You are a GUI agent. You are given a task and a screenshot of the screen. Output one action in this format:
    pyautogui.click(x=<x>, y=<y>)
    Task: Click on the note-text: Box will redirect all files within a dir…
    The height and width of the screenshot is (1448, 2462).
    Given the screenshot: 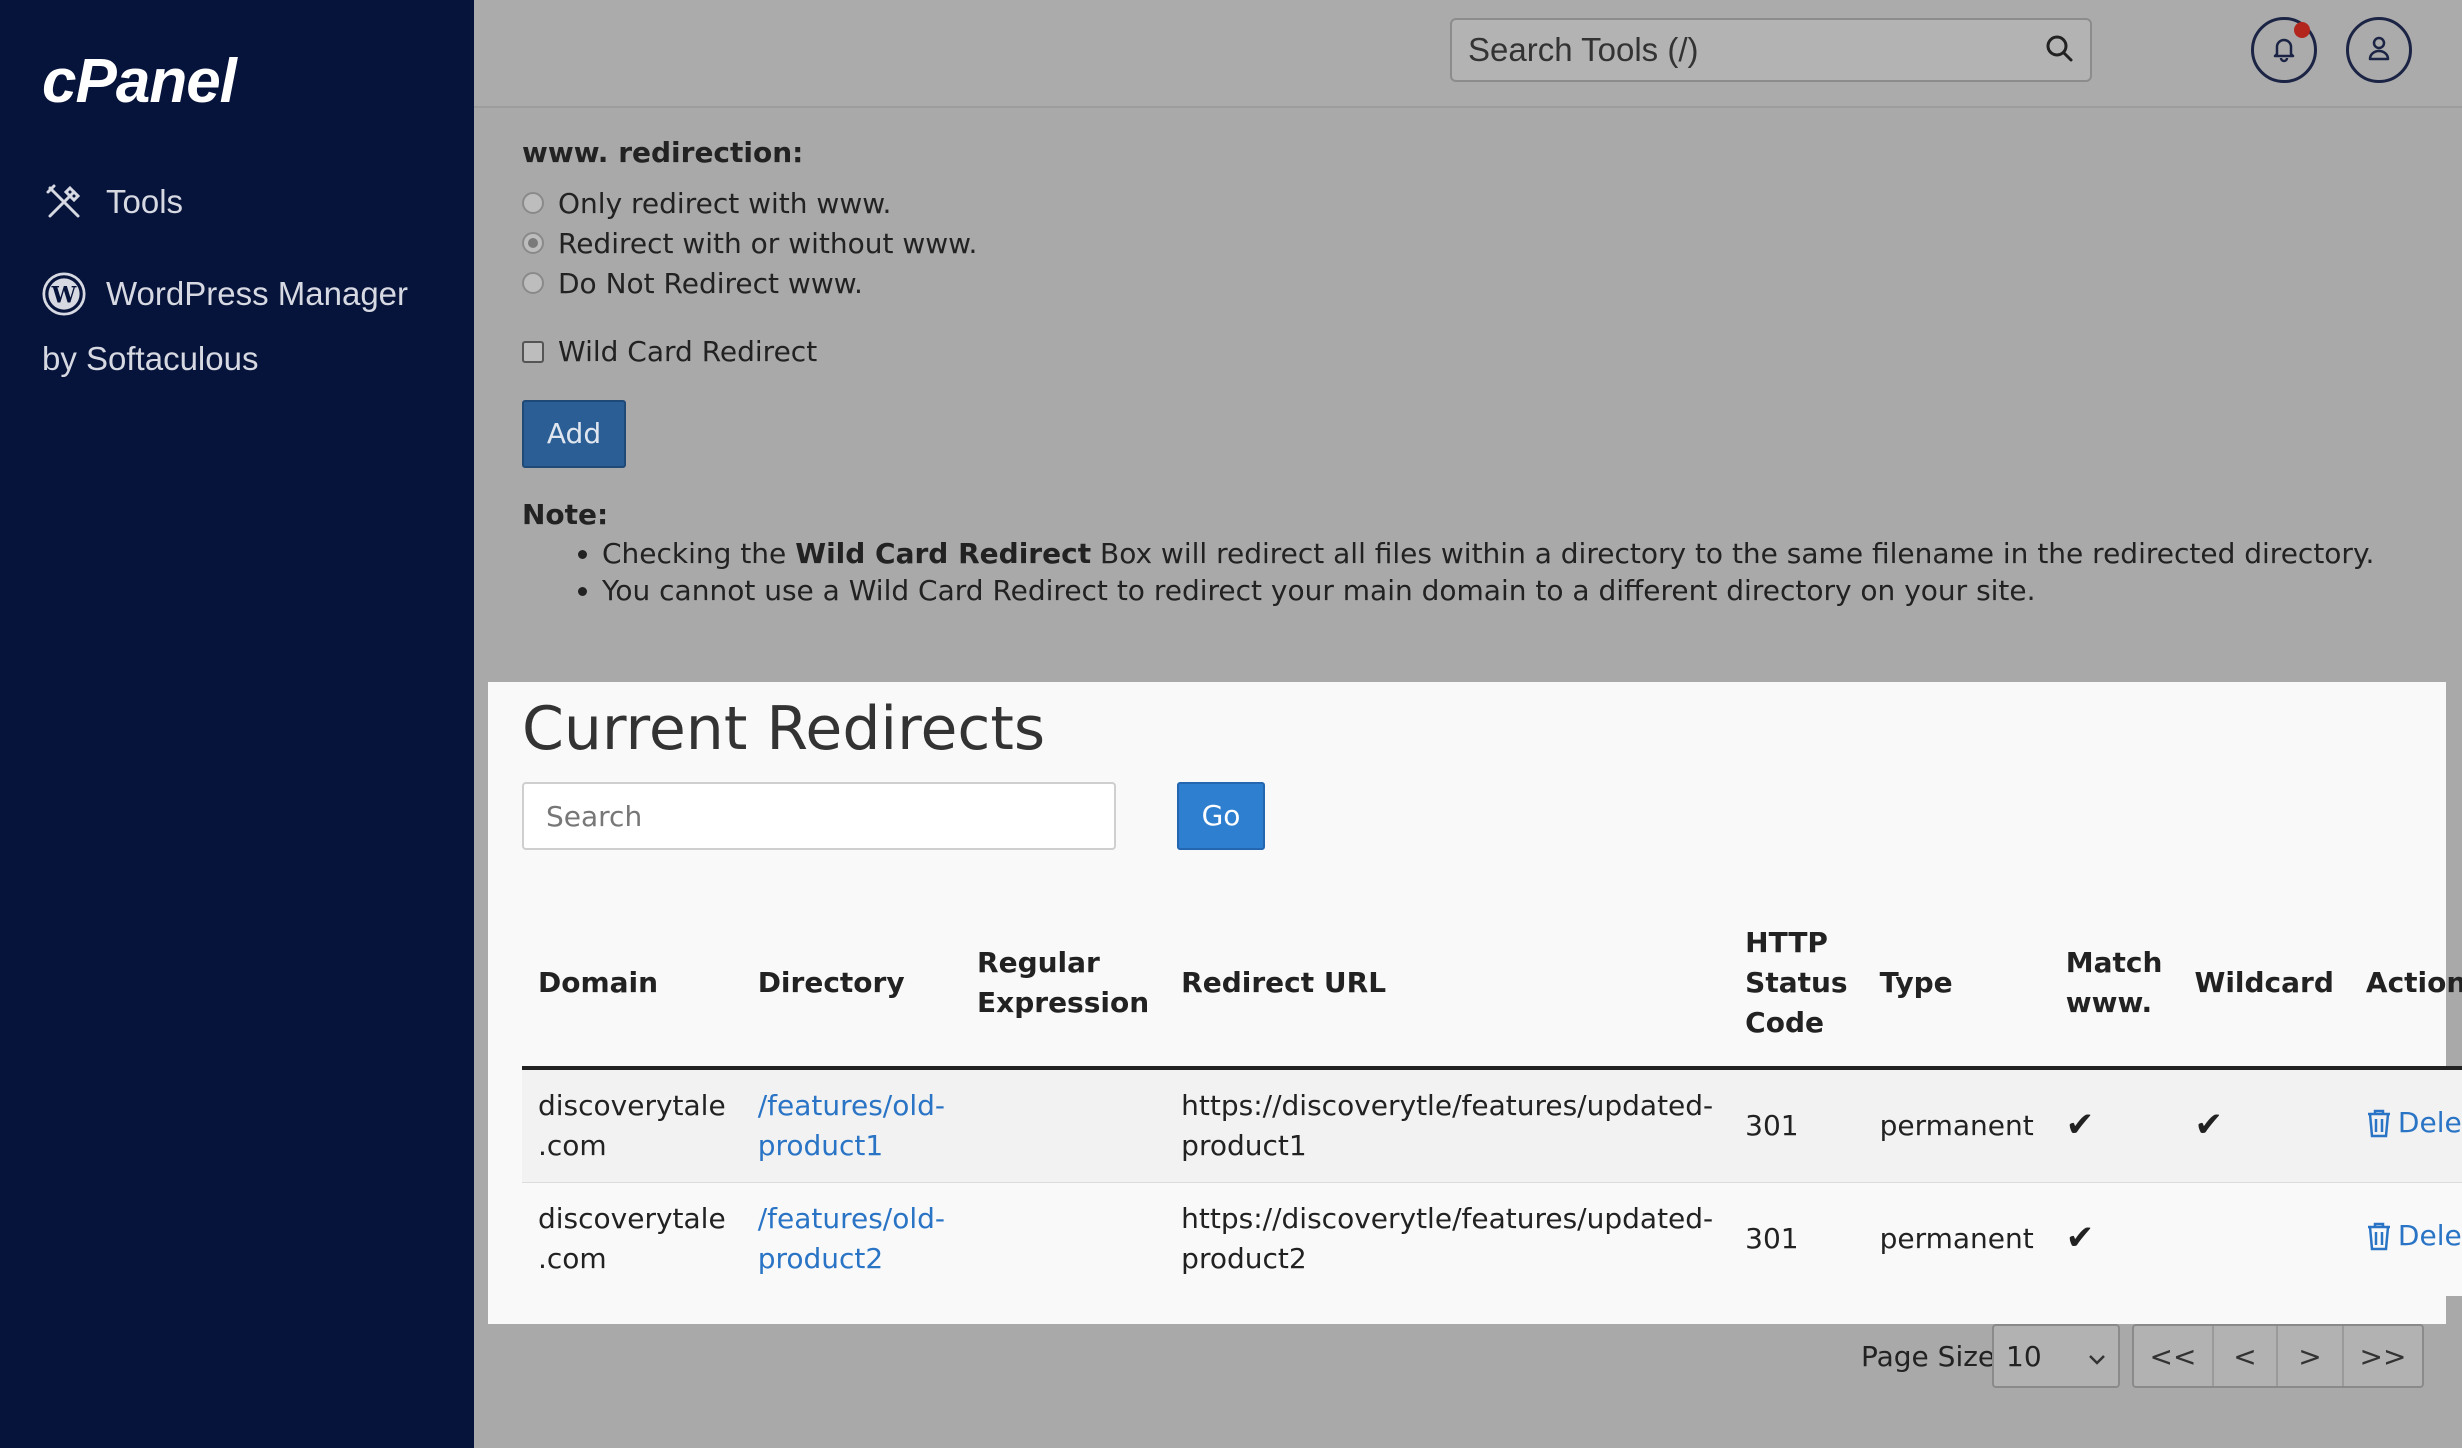 What is the action you would take?
    pyautogui.click(x=1733, y=553)
    